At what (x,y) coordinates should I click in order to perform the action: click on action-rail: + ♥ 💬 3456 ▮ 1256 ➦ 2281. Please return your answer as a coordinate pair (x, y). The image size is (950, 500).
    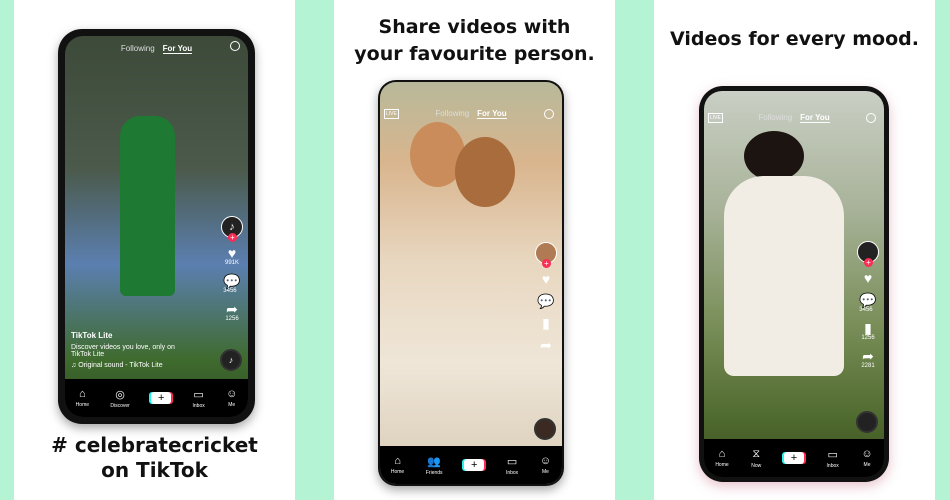
    Looking at the image, I should click on (868, 305).